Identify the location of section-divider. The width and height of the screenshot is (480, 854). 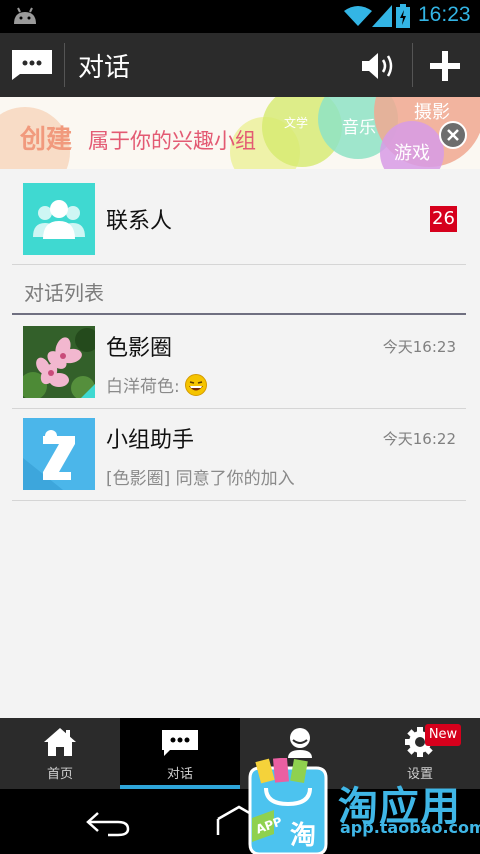
(239, 314).